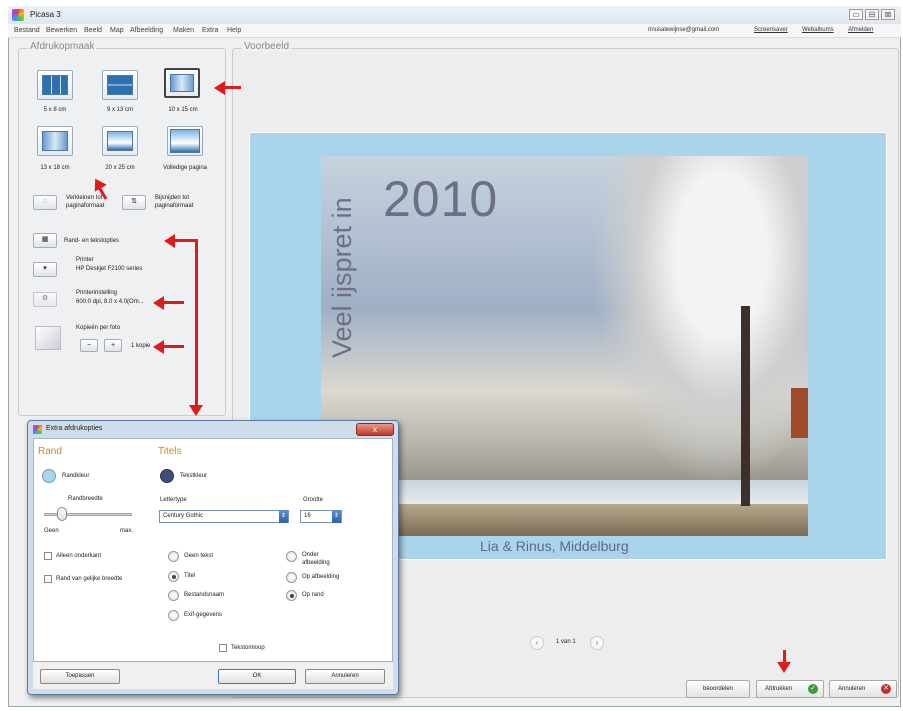 The width and height of the screenshot is (903, 711). What do you see at coordinates (291, 595) in the screenshot?
I see `radio-on-border` at bounding box center [291, 595].